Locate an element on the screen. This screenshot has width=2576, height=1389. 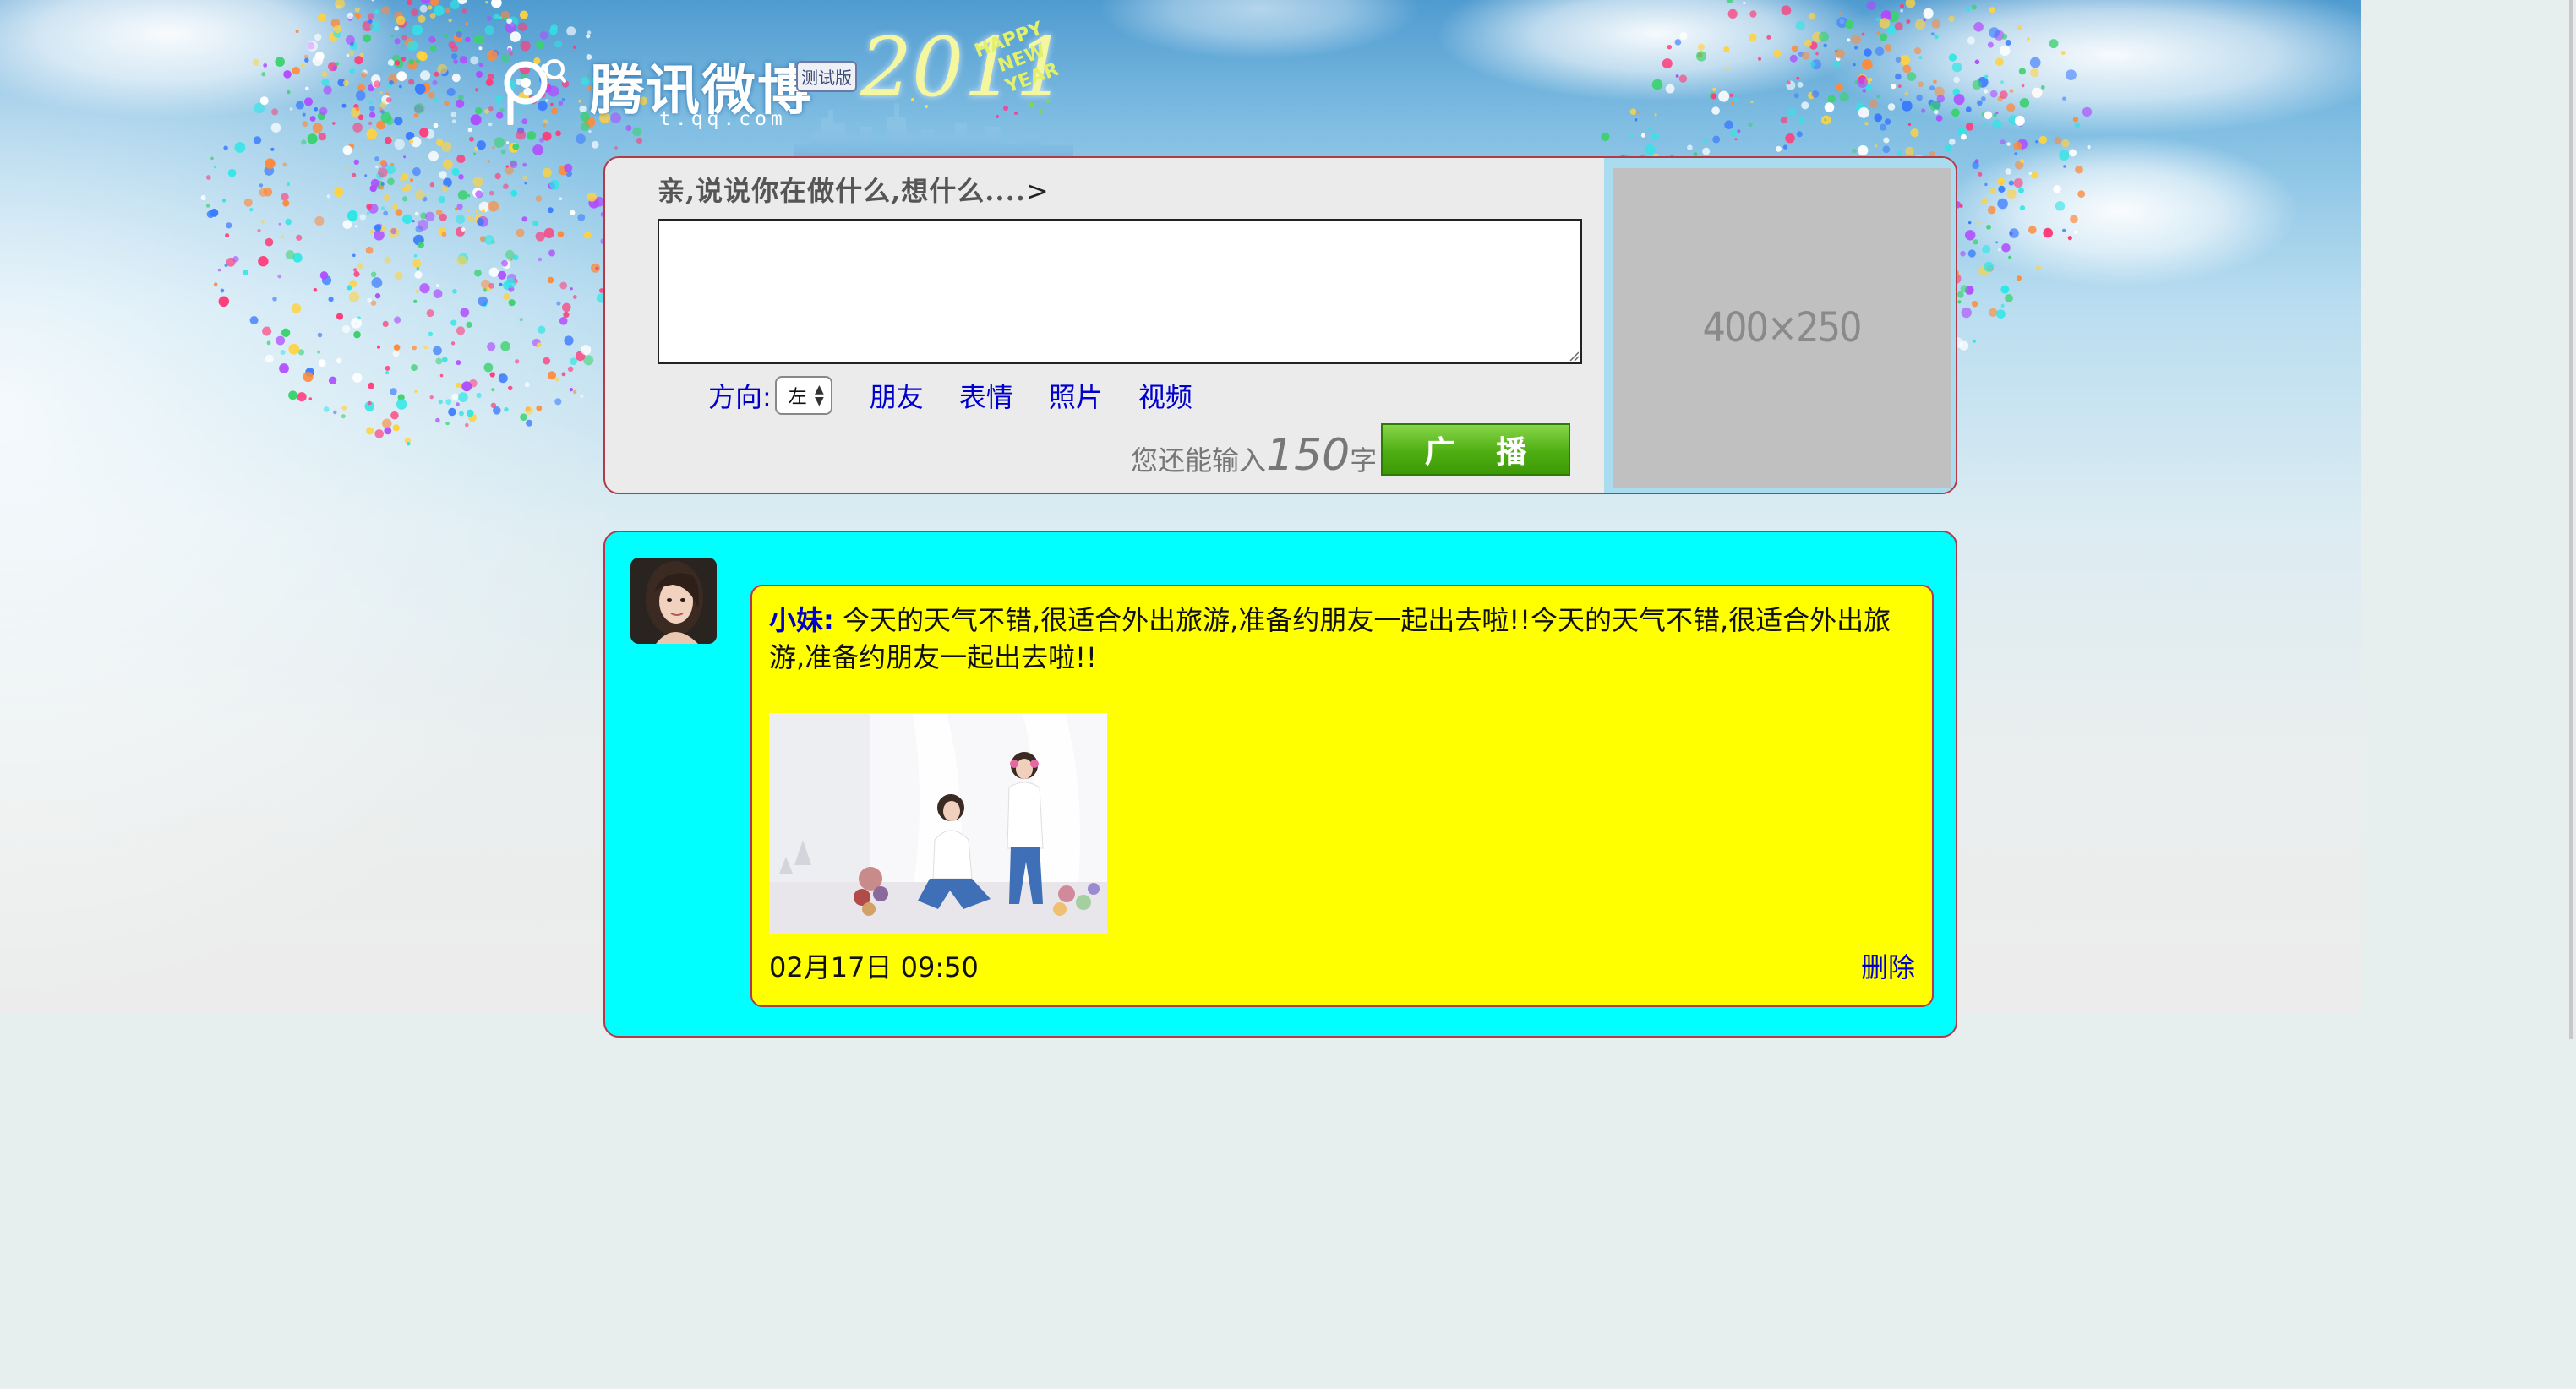
delete-post-link: 删除 is located at coordinates (1888, 965).